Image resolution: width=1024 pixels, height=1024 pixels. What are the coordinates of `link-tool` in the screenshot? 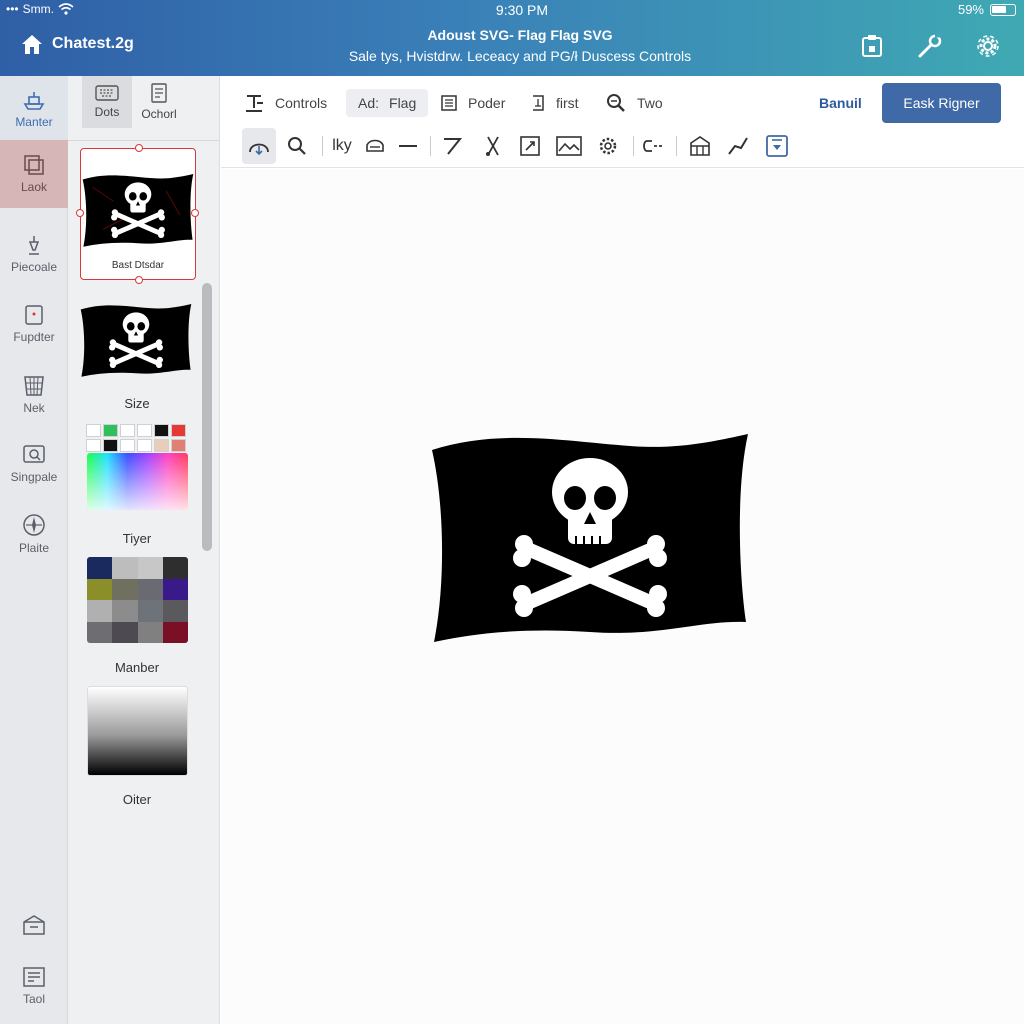 It's located at (654, 146).